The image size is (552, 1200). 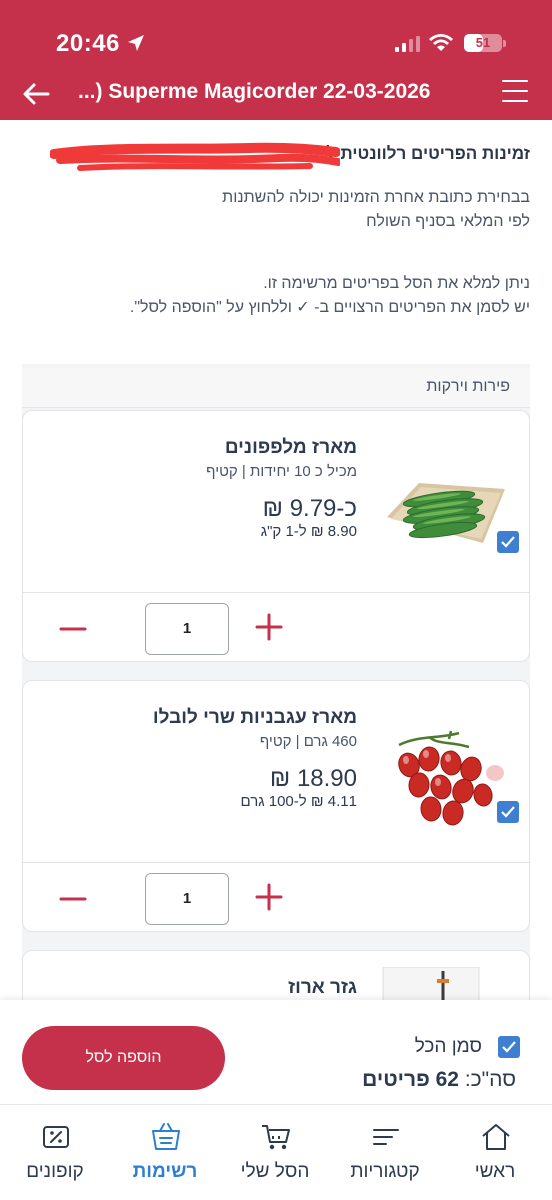 What do you see at coordinates (509, 1047) in the screenshot?
I see `select-all-checkbox` at bounding box center [509, 1047].